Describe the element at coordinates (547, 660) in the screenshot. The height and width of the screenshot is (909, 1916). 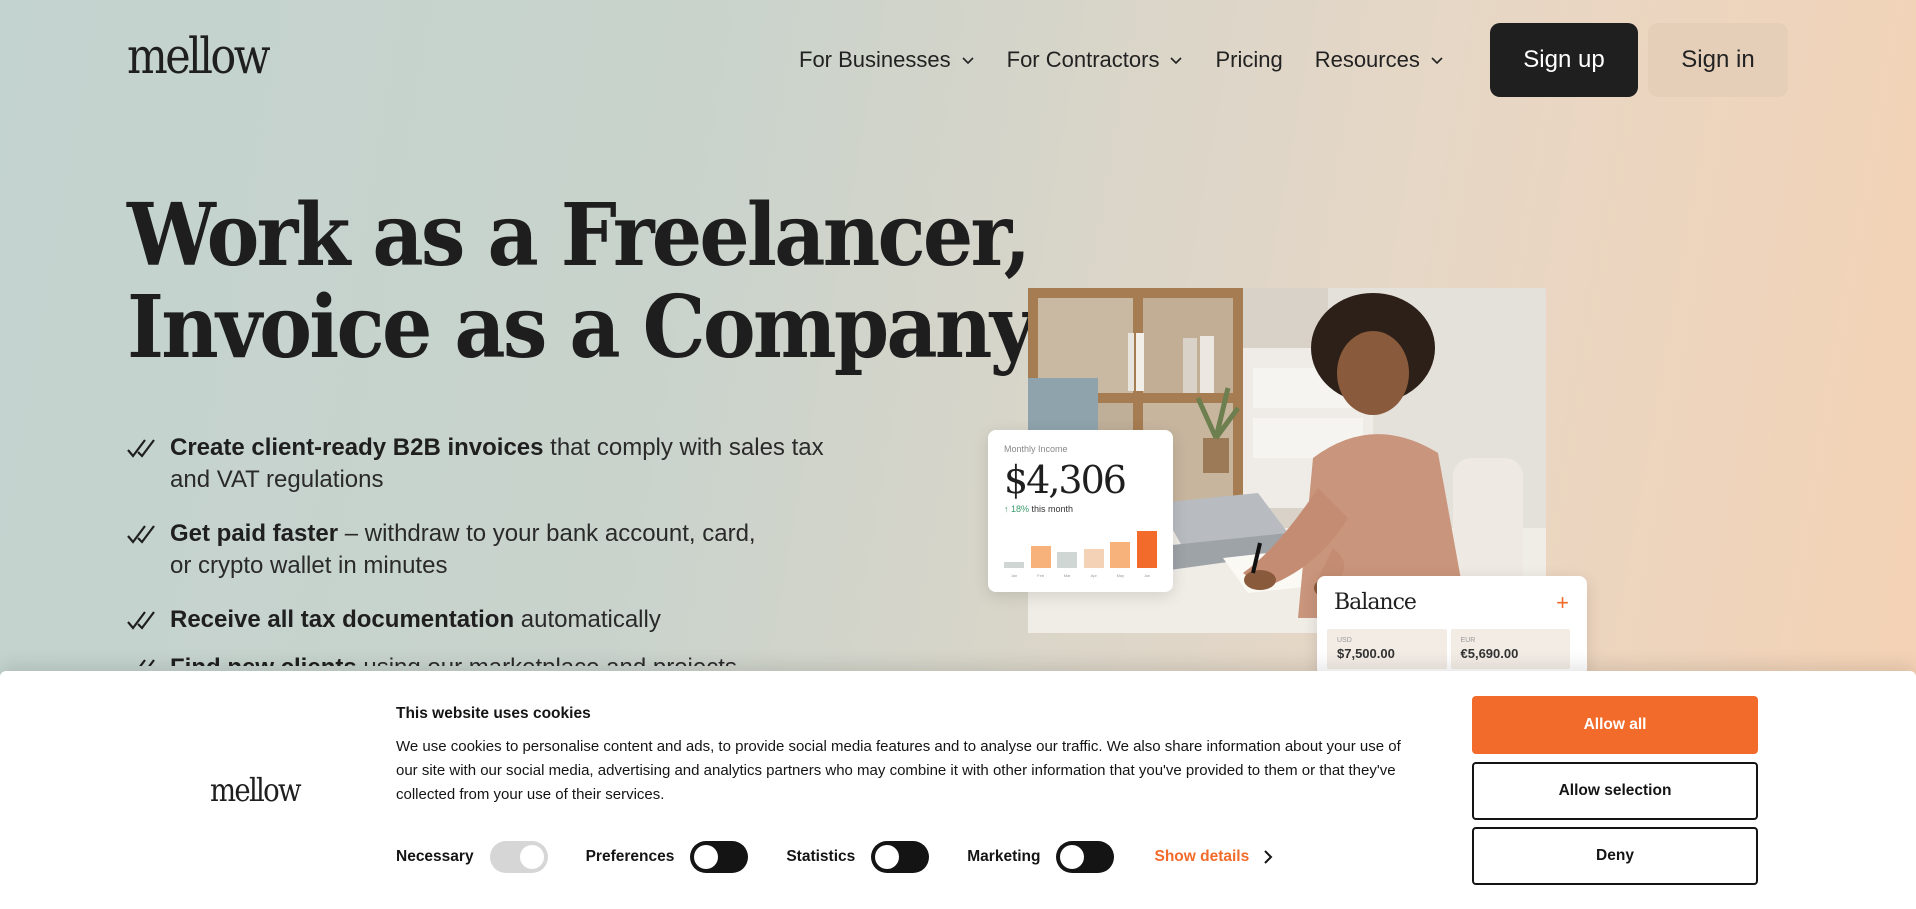
I see `feature-text: using our marketplace and projects` at that location.